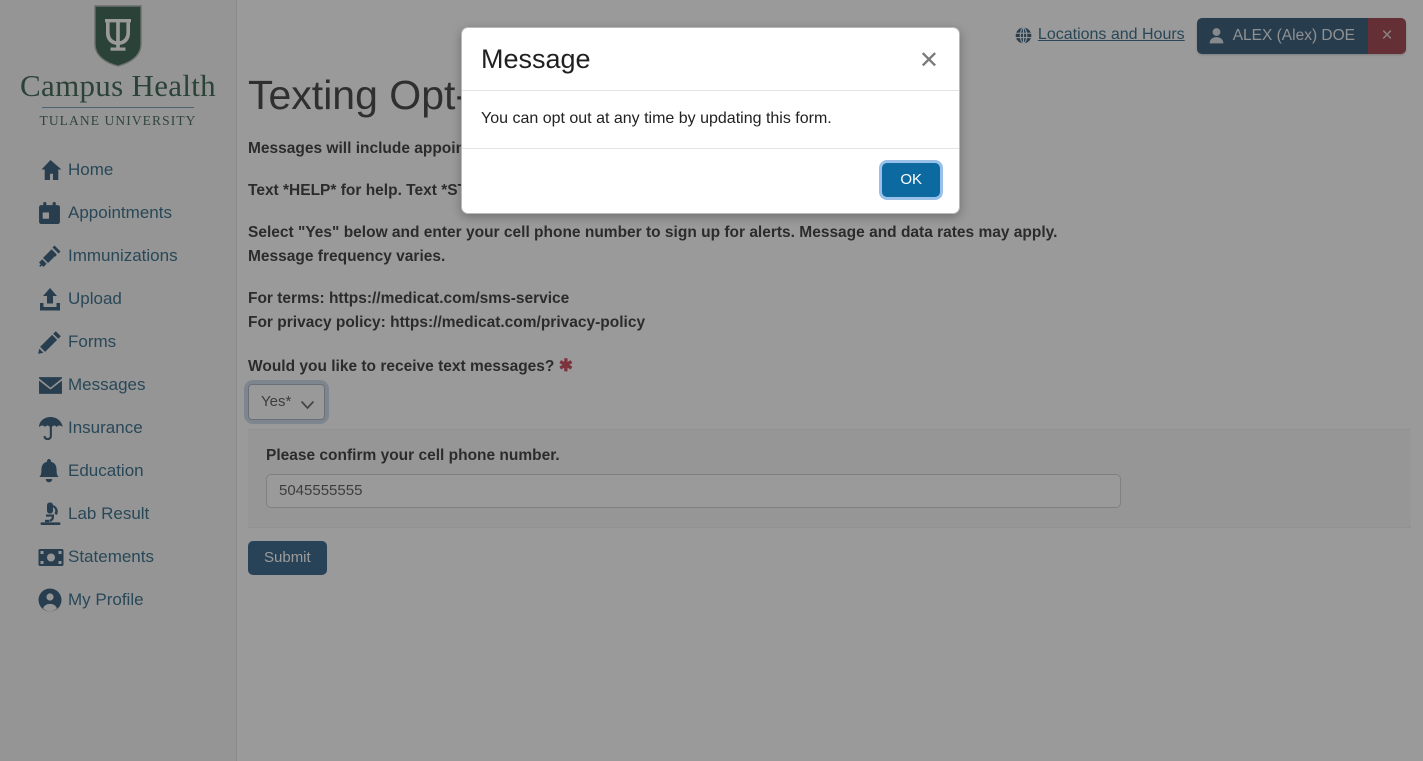 The height and width of the screenshot is (761, 1423). I want to click on modal-footer: OK, so click(710, 181).